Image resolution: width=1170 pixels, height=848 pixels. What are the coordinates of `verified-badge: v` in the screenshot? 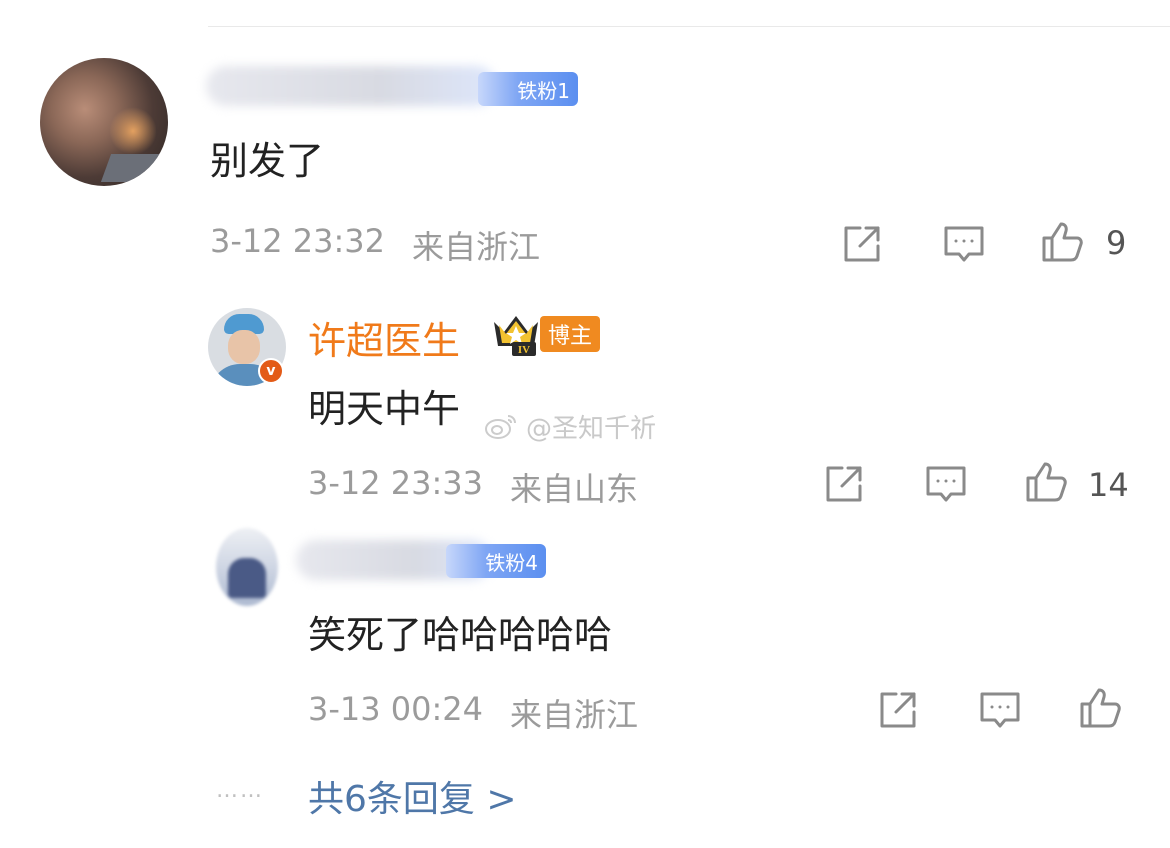 It's located at (271, 371).